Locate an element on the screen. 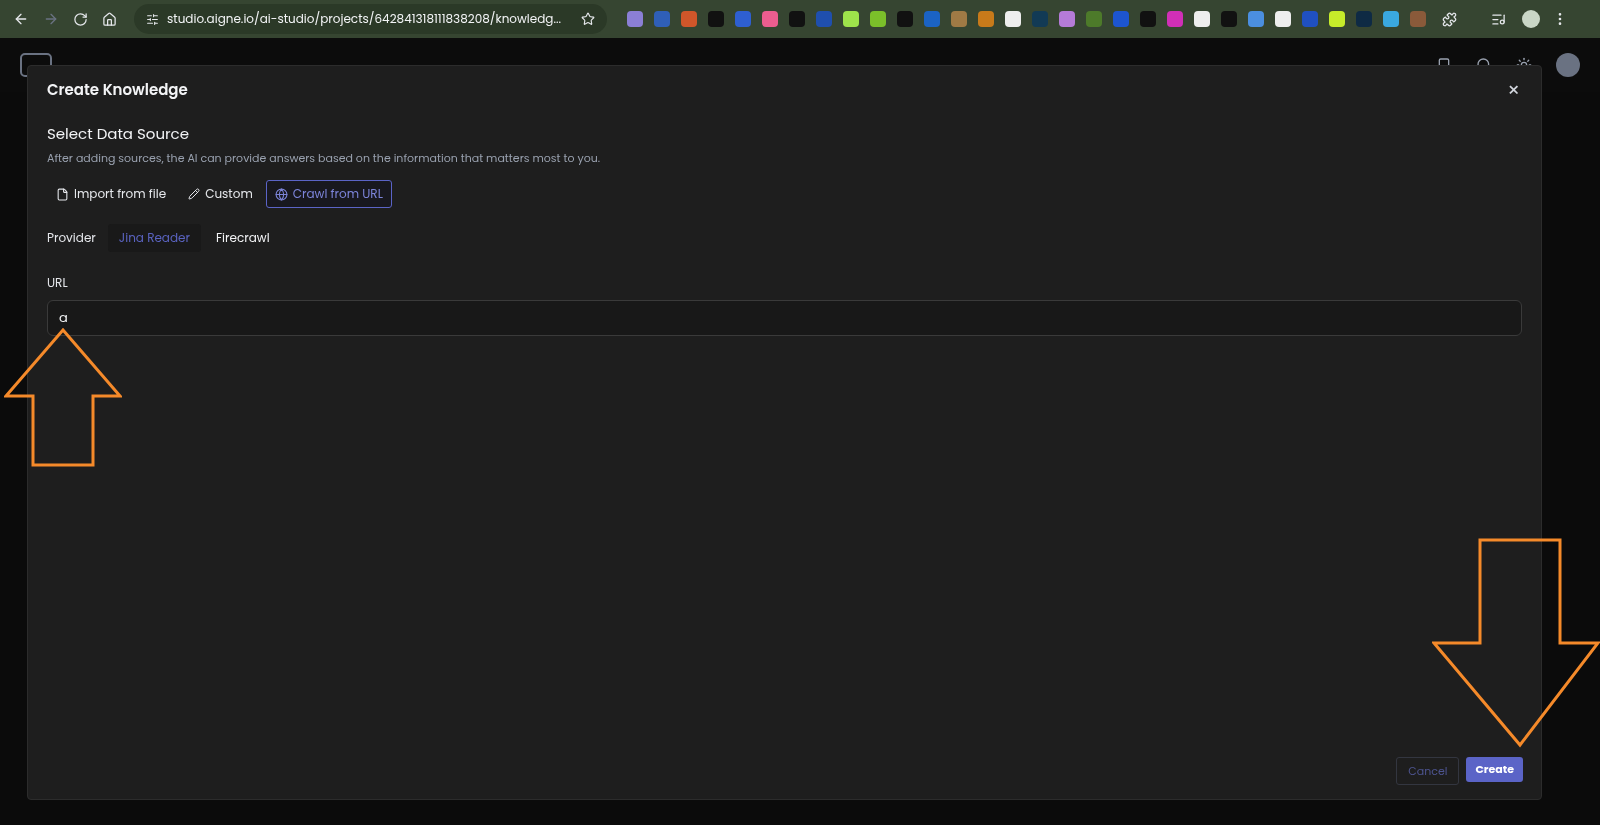  close-button: × is located at coordinates (1513, 90).